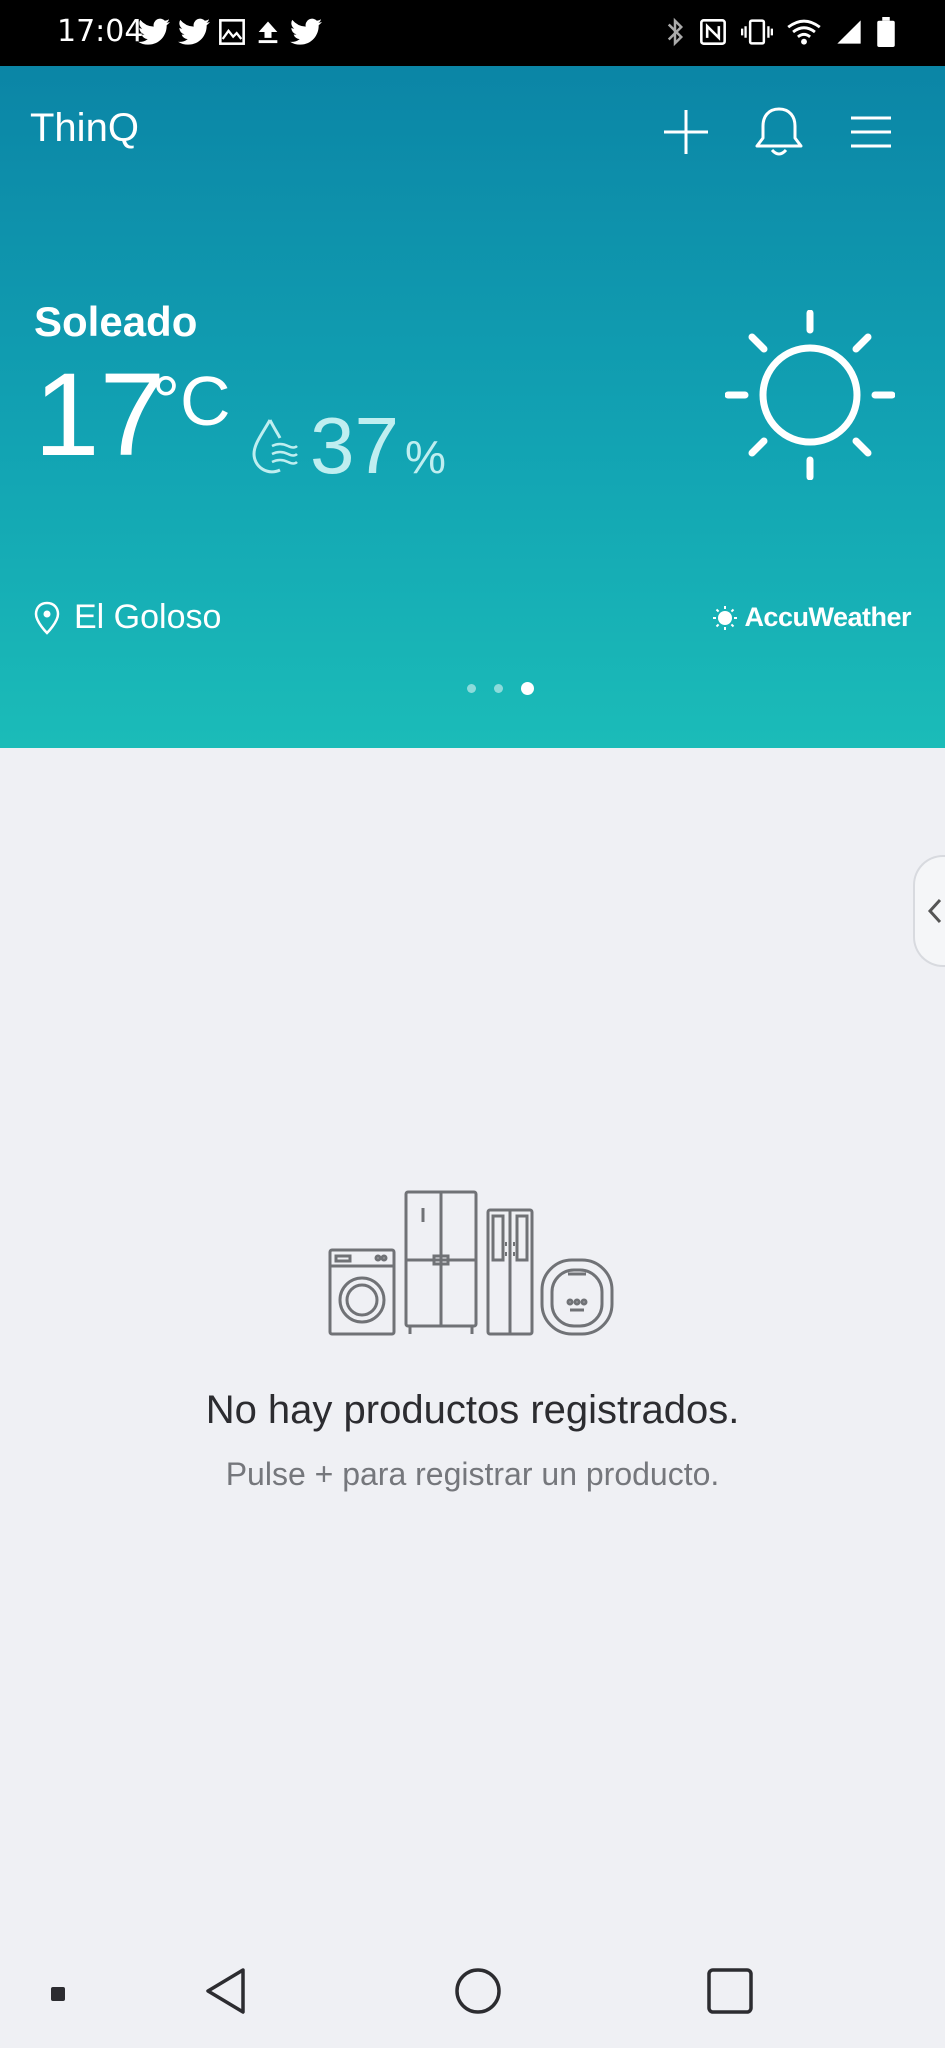 The width and height of the screenshot is (945, 2048). I want to click on appliances-icon, so click(471, 1267).